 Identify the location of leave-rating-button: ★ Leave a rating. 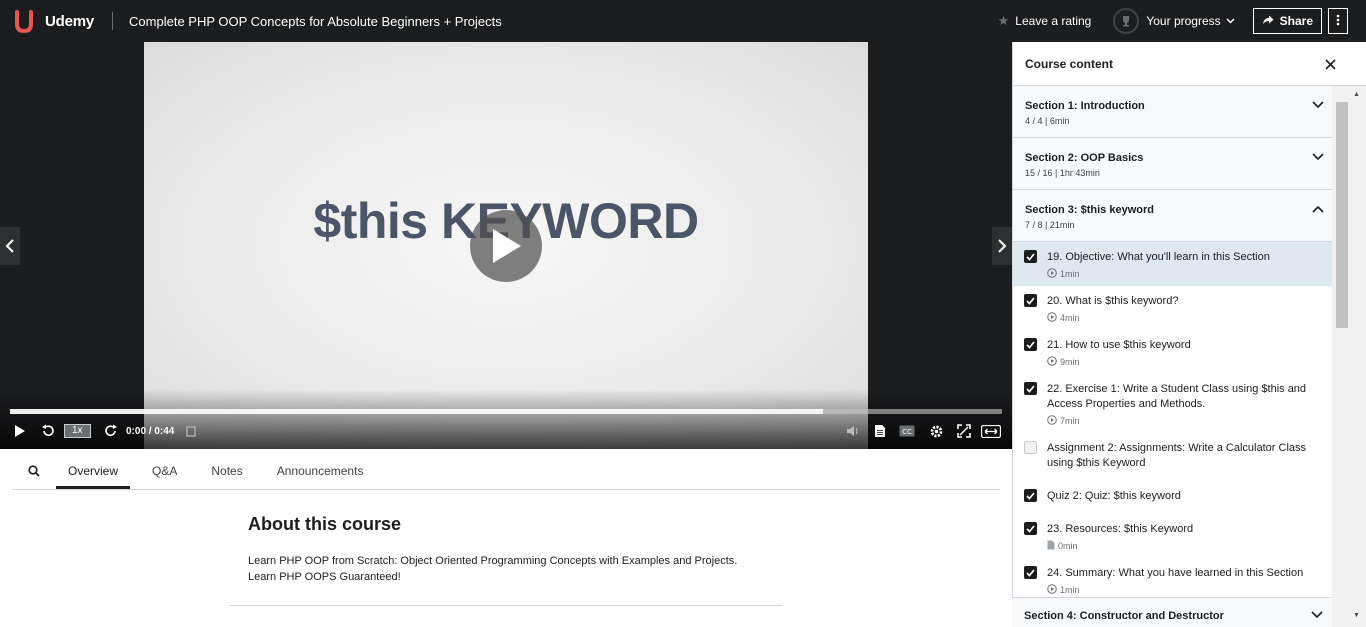
(1045, 21).